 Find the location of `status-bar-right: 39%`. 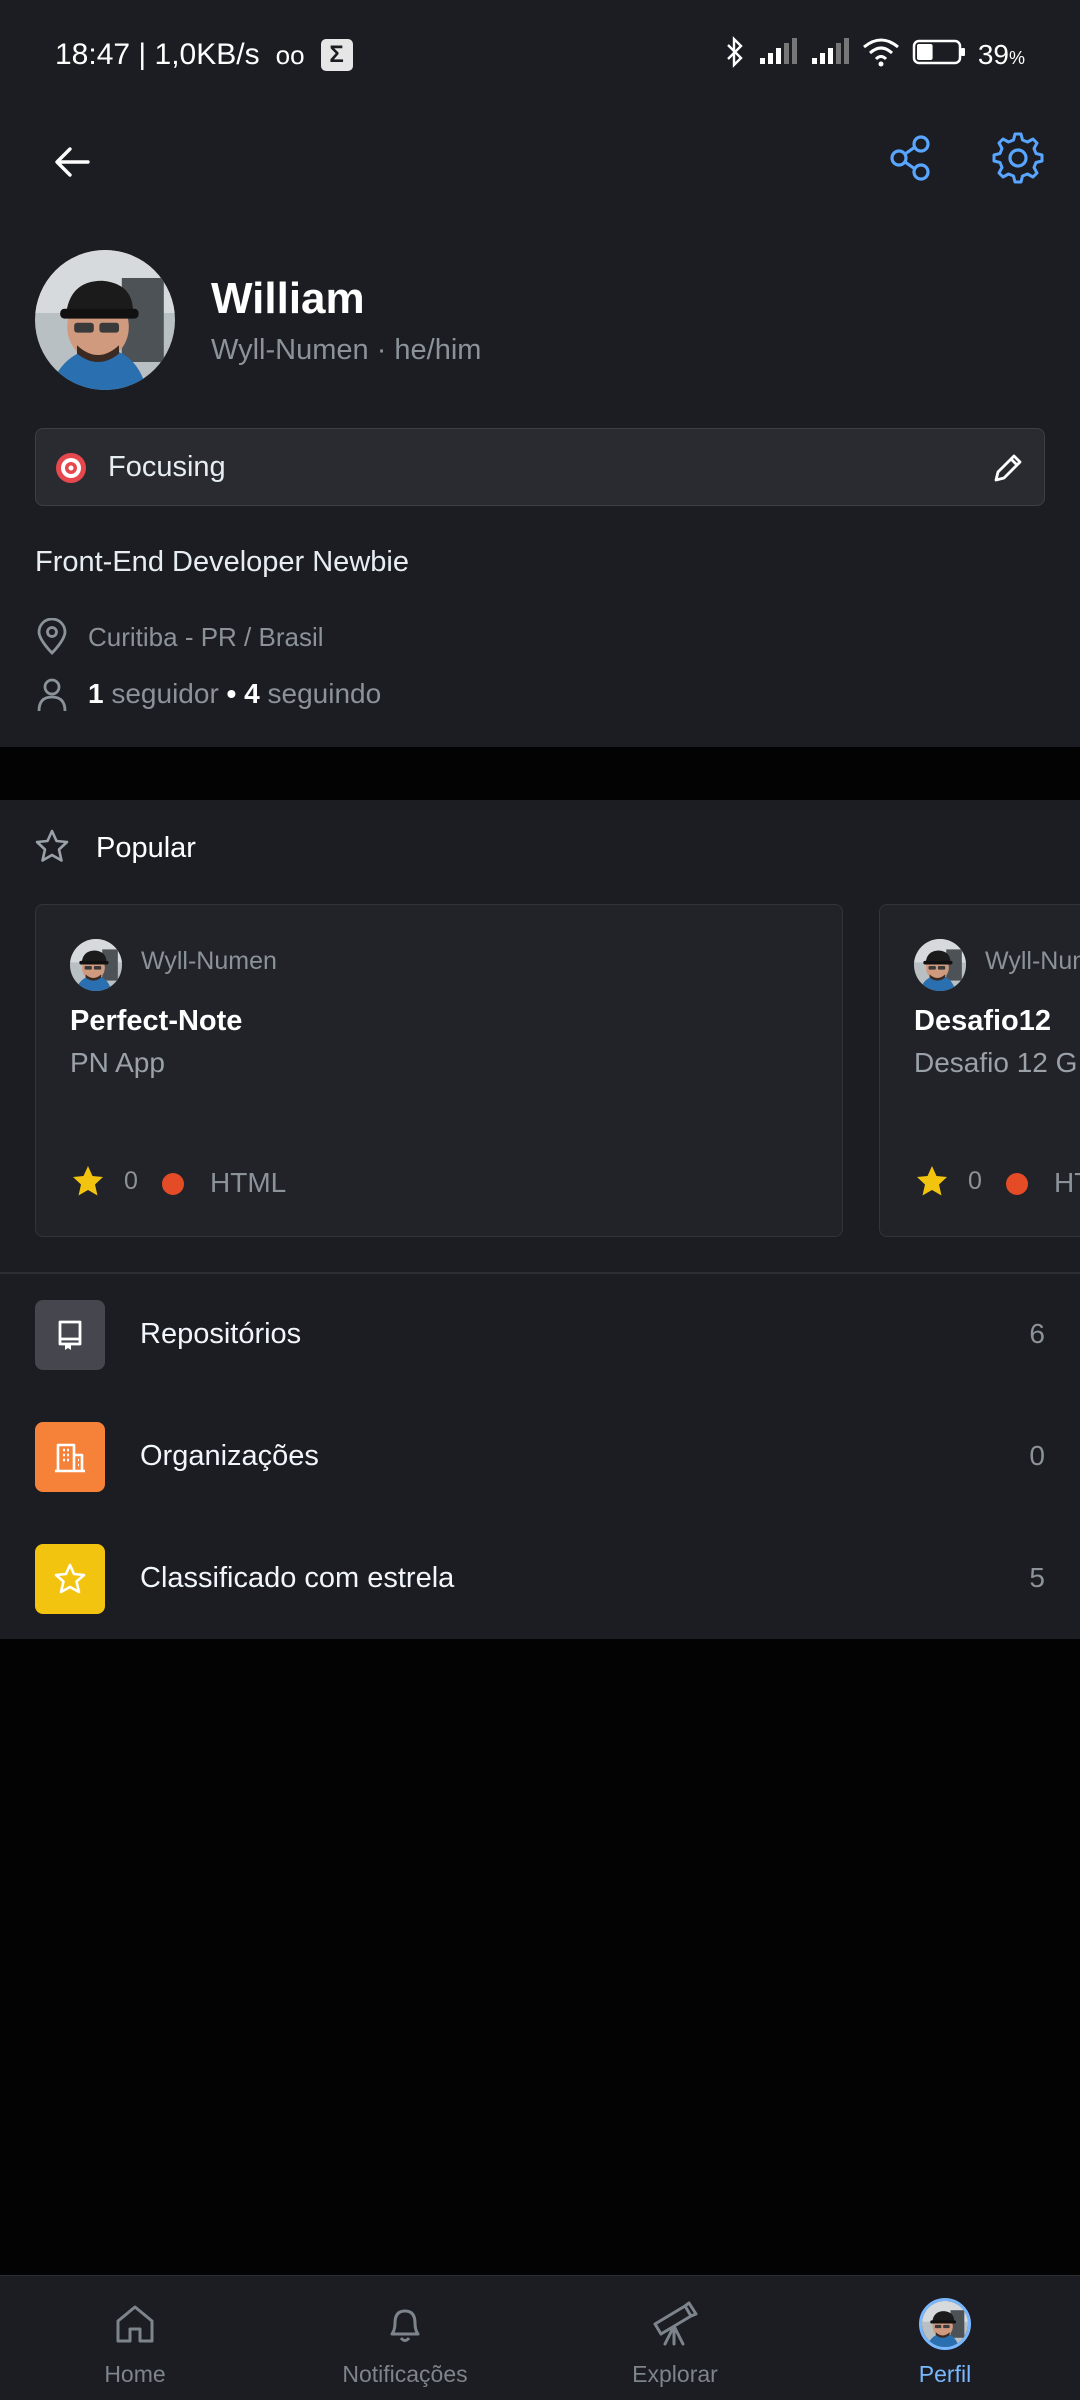

status-bar-right: 39% is located at coordinates (874, 54).